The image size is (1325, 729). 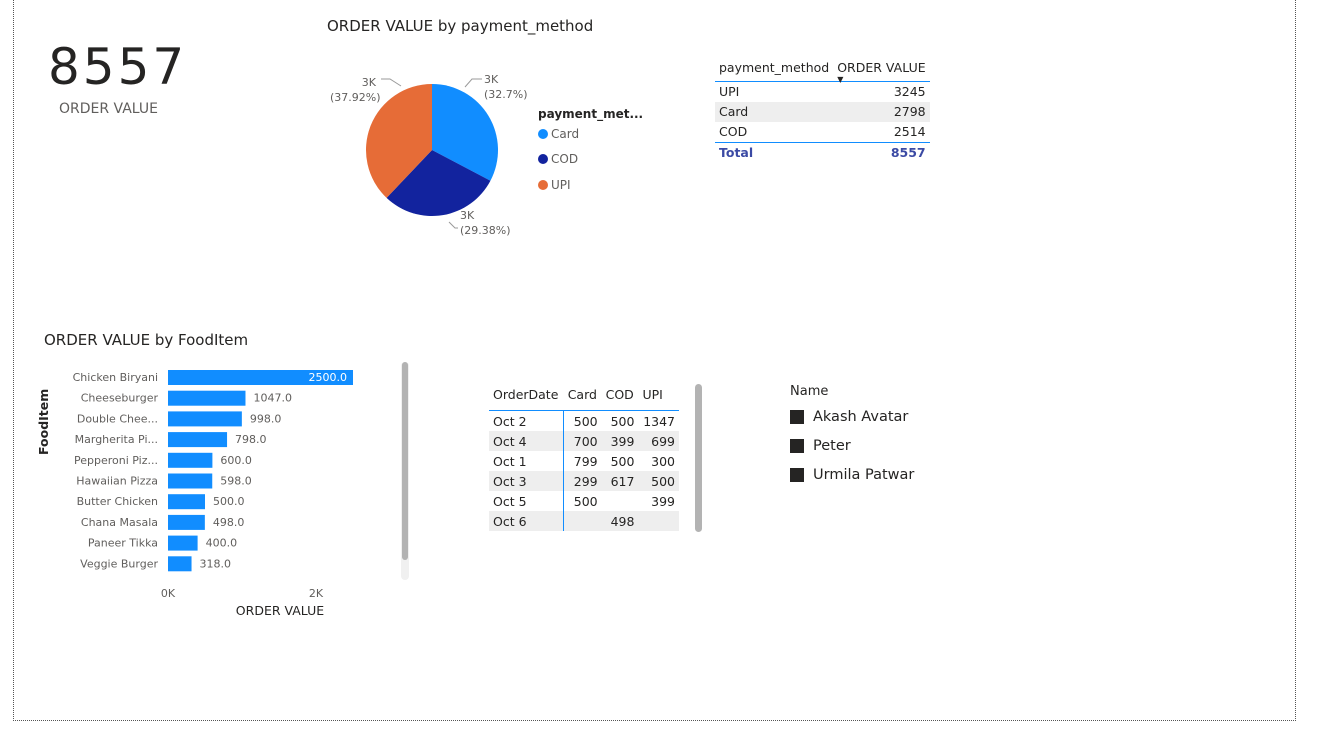 What do you see at coordinates (432, 150) in the screenshot?
I see `pie-slices` at bounding box center [432, 150].